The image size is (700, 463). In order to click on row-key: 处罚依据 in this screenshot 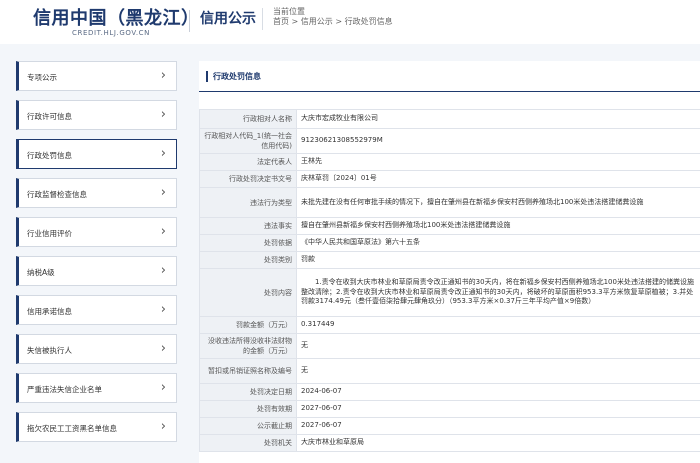, I will do `click(248, 243)`.